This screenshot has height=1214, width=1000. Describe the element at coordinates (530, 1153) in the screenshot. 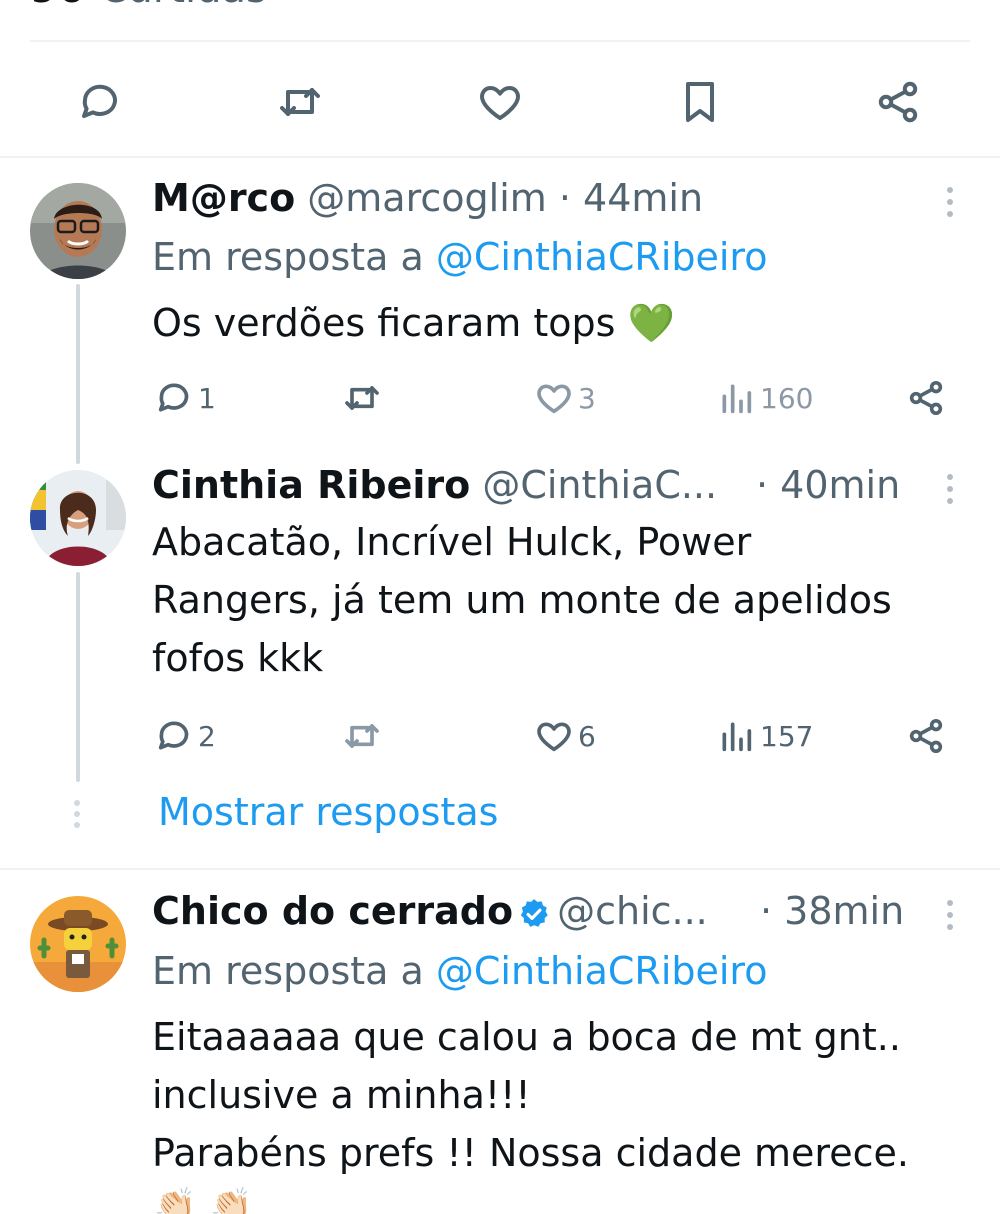

I see `tweet-line: Parabéns prefs !! Nossa cidade merece.` at that location.